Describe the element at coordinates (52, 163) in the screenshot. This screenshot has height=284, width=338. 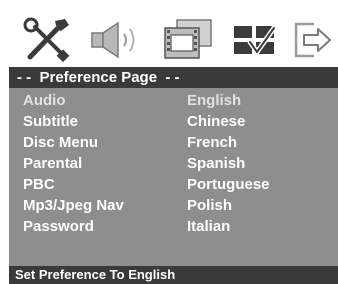
I see `menu-item-label: Parental` at that location.